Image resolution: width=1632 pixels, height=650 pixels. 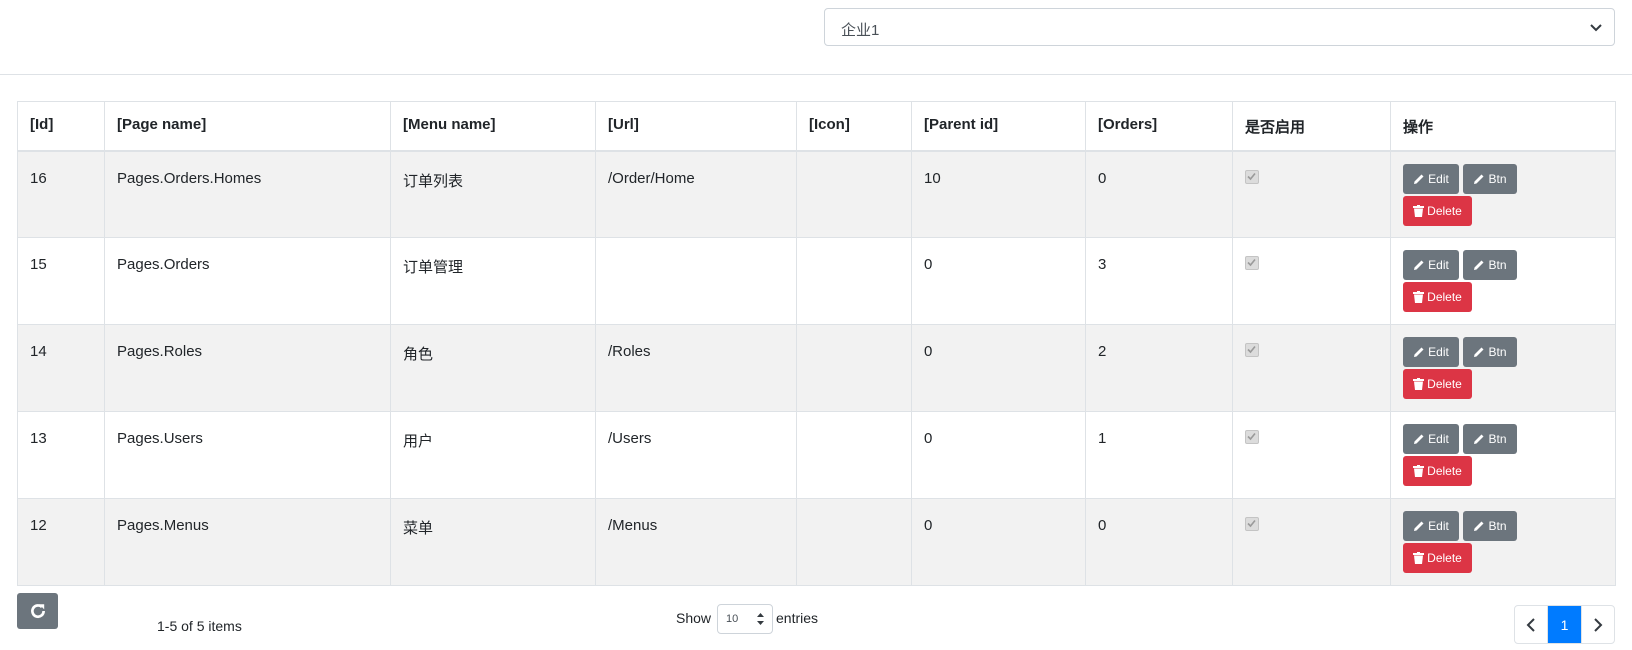 I want to click on prev-page-button, so click(x=1531, y=624).